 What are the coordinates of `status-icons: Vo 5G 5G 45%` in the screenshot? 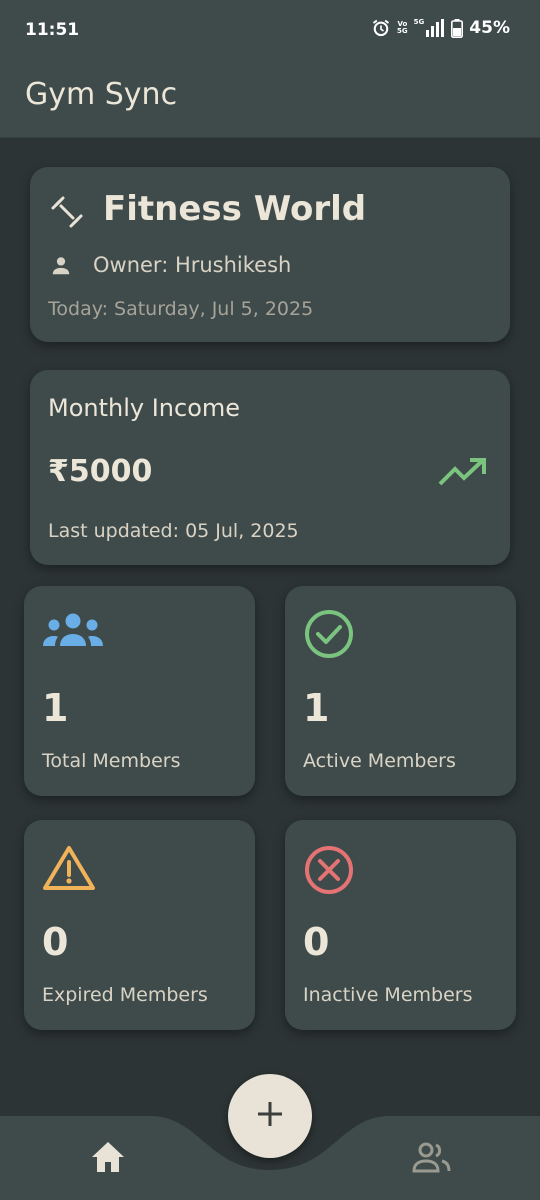 It's located at (440, 28).